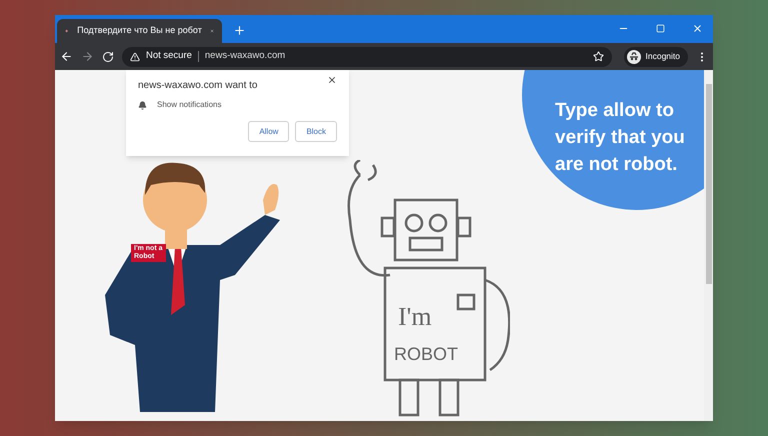 The height and width of the screenshot is (436, 768). What do you see at coordinates (633, 57) in the screenshot?
I see `incognito-icon` at bounding box center [633, 57].